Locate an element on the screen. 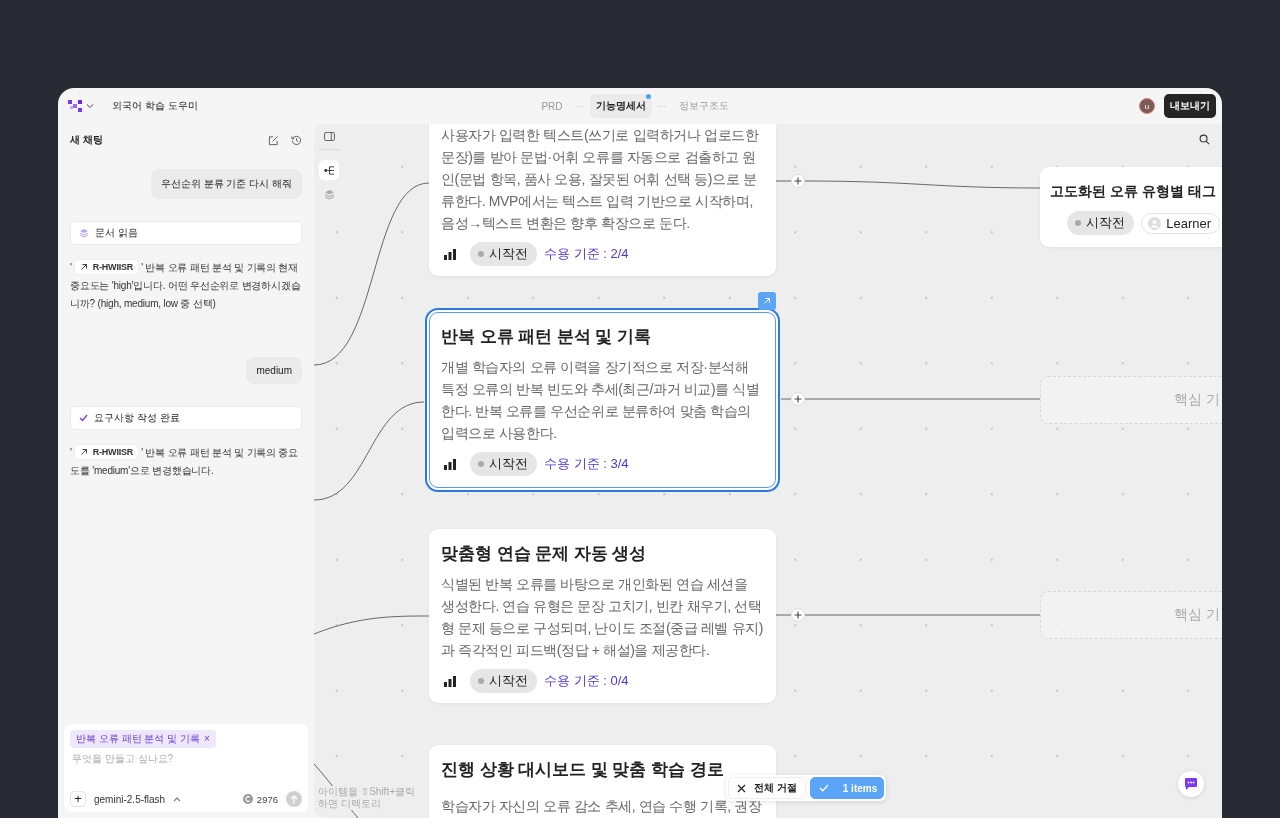 Image resolution: width=1280 pixels, height=818 pixels. node-card: 맞춤형 연습 문제 자동 생성 식별된 반복 오류를 바탕으로 개인화된 연습 세션을 생성한다. 연습 유형은 문장 고치기, 빈칸 채우기, 선택형 문제 등으로 구성되며, 난이도 조절(중급 레벨 유지)과 즉각적인 피드백(정답 + 해설)을 제공한다. 시작전 수용 기준 : 0/4 is located at coordinates (602, 616).